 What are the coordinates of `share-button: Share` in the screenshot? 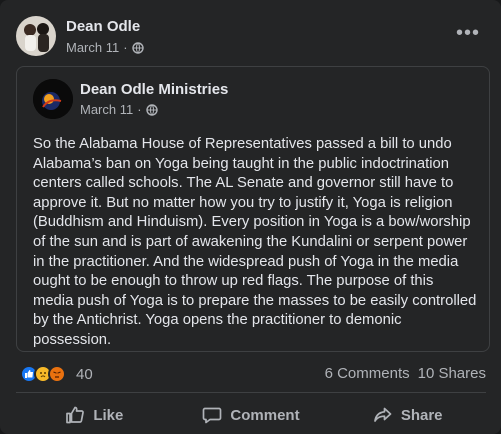 It's located at (407, 415).